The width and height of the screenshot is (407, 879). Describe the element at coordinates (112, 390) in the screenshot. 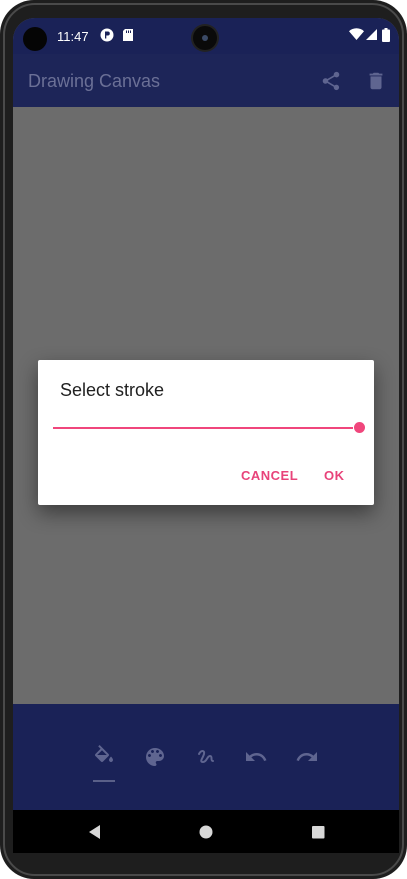

I see `dialog-title: Select stroke` at that location.